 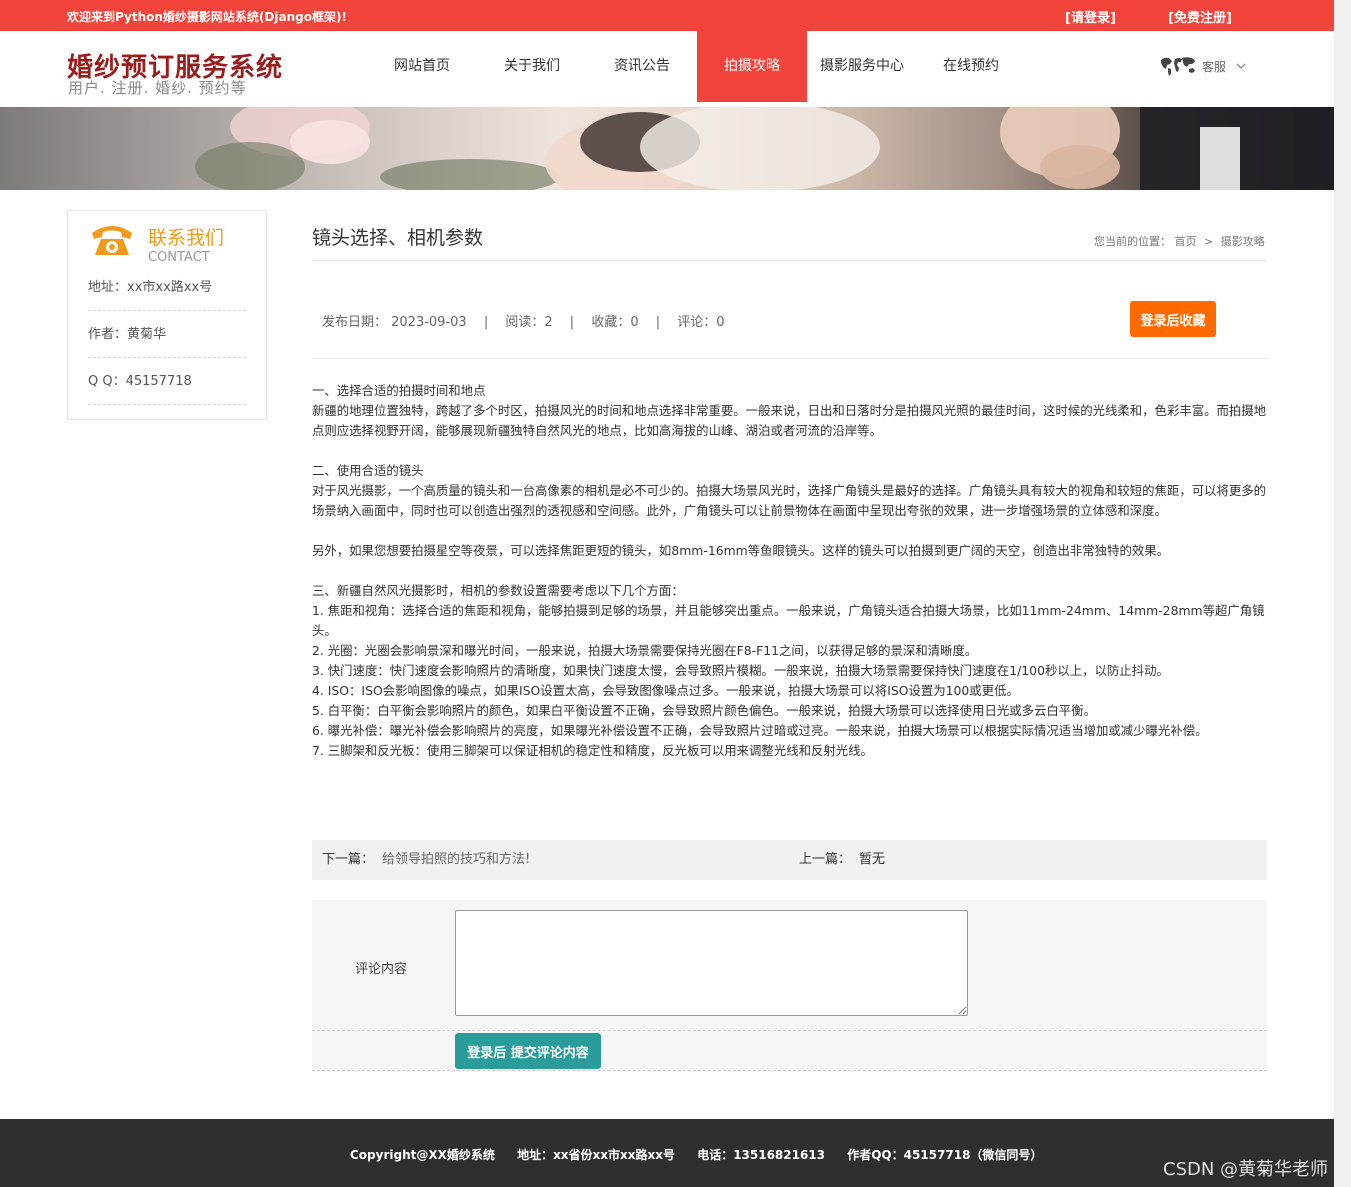 I want to click on comment-textarea, so click(x=711, y=963).